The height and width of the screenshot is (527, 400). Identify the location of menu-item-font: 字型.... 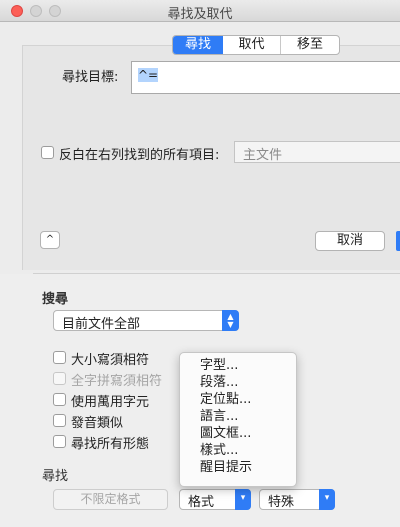
(238, 365).